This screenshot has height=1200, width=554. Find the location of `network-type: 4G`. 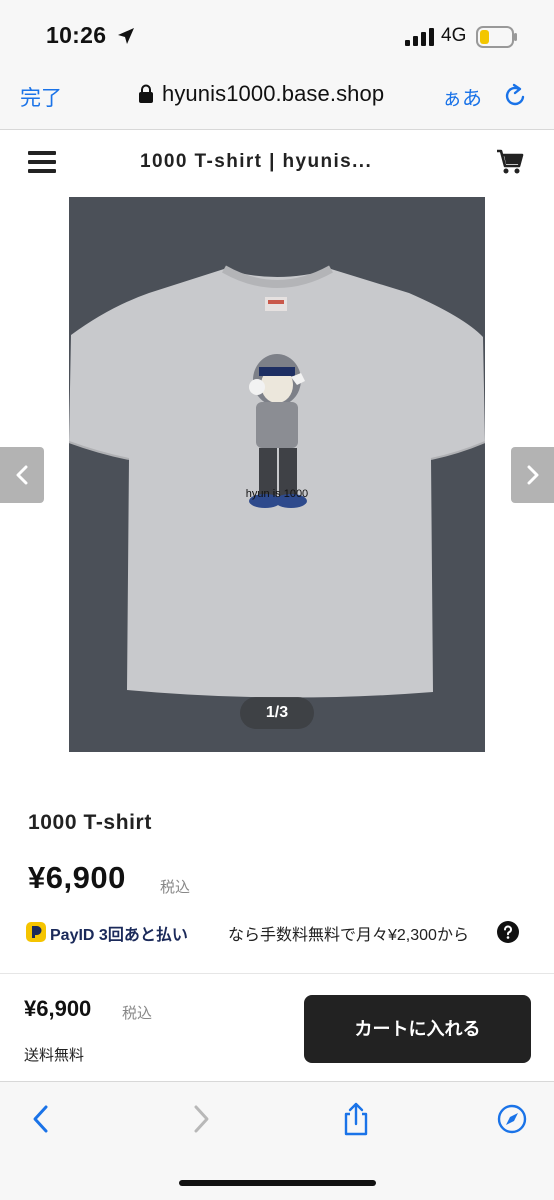

network-type: 4G is located at coordinates (454, 35).